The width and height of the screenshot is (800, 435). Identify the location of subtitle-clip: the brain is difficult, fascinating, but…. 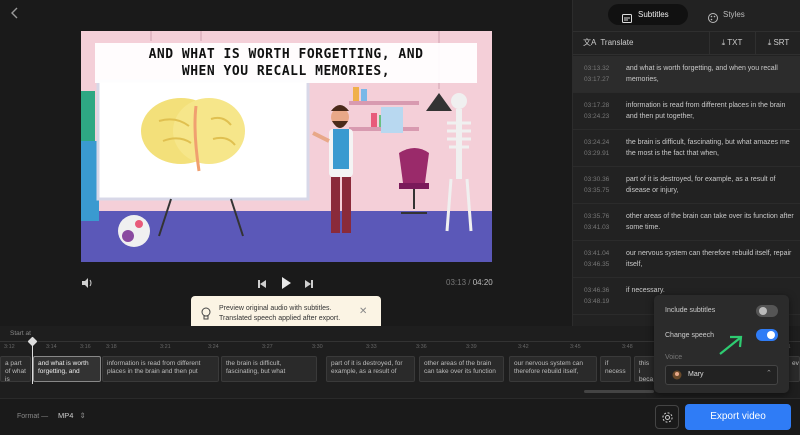
(269, 369).